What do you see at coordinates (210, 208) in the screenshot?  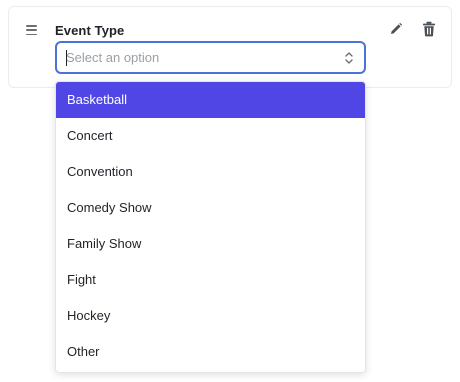 I see `option-comedy-show: Comedy Show` at bounding box center [210, 208].